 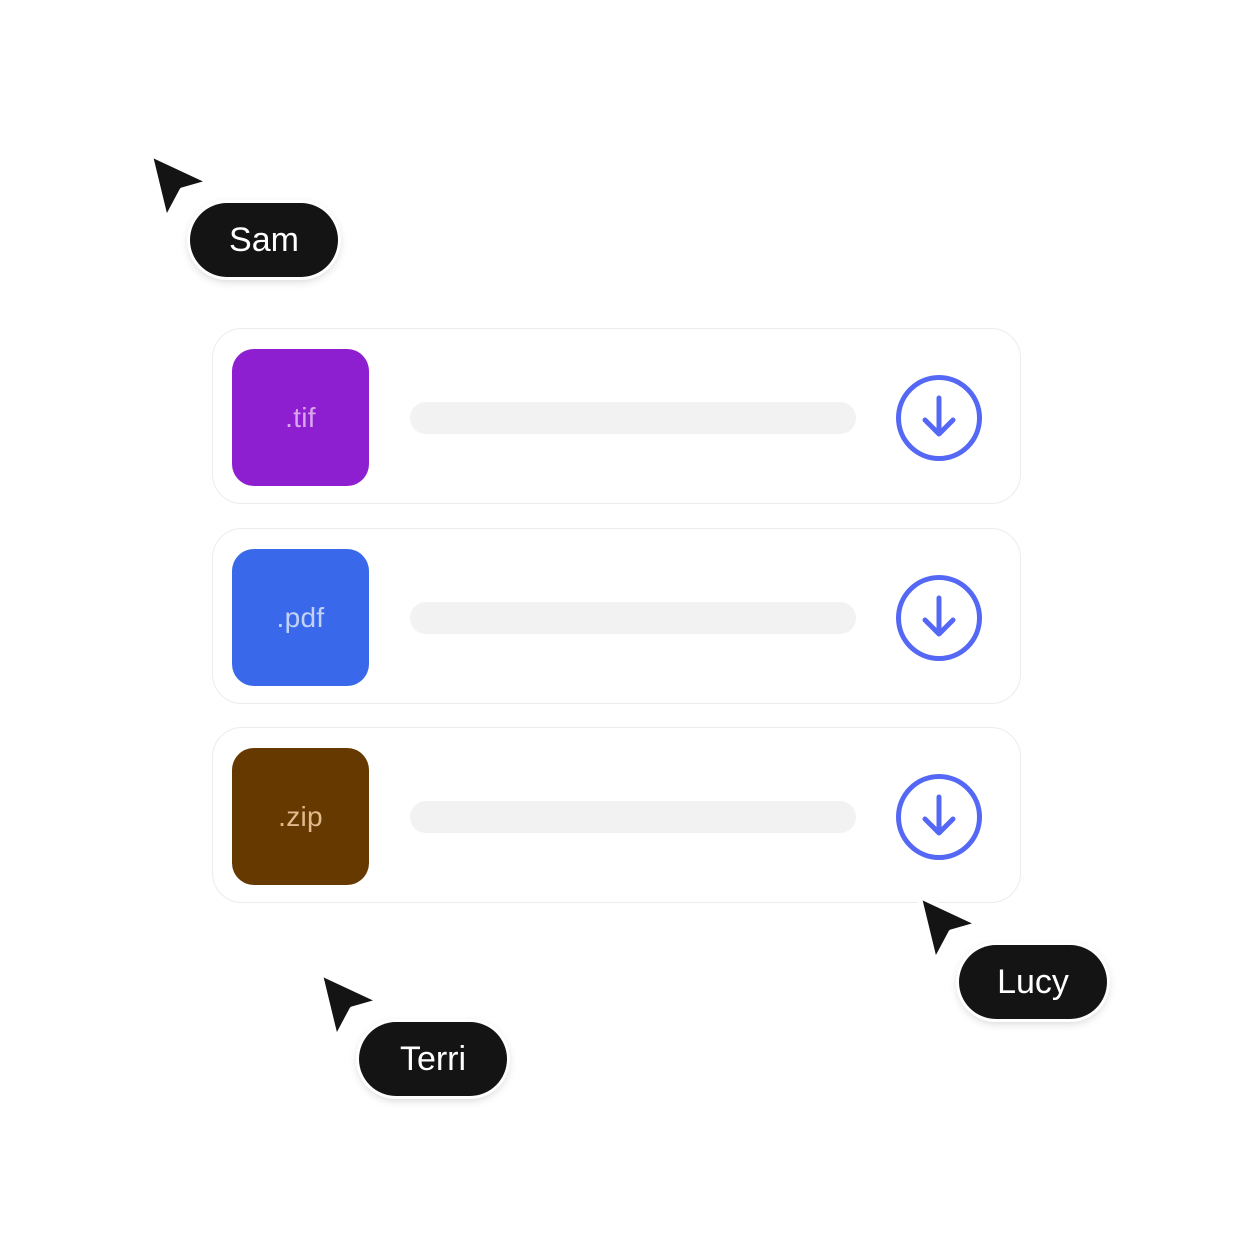 I want to click on file-type-thumbnail: .zip, so click(x=300, y=816).